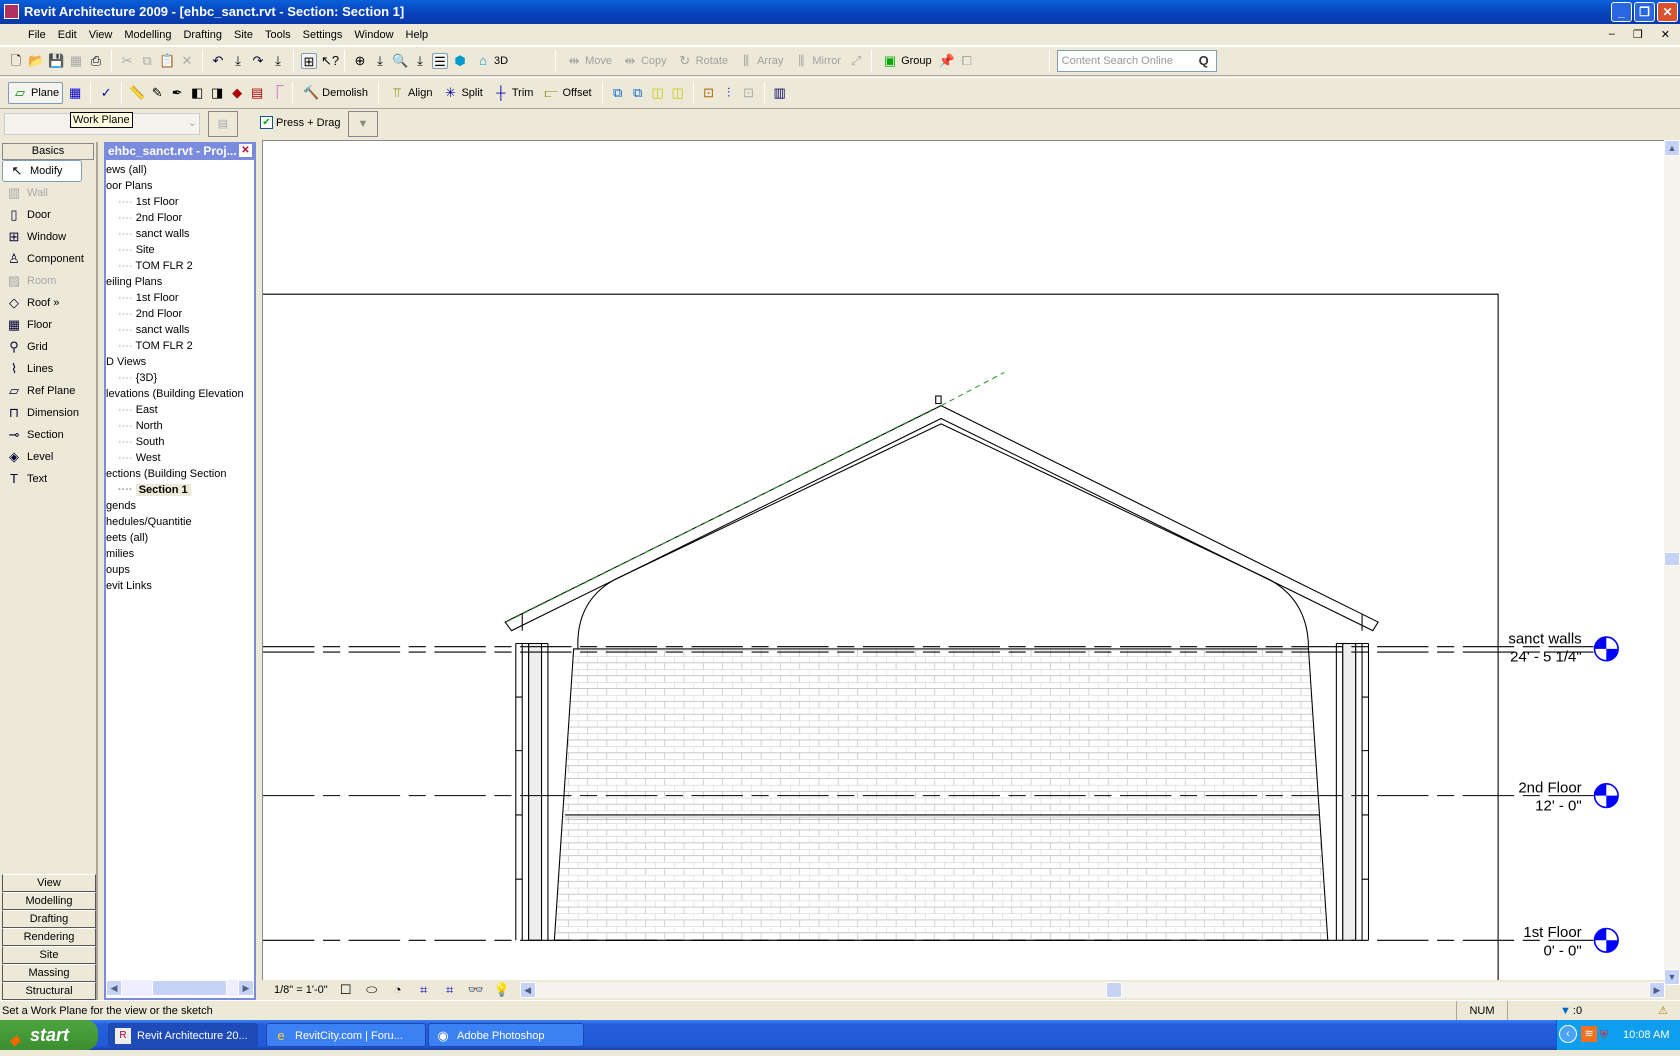 This screenshot has width=1680, height=1056. I want to click on plane-button: ▱ Plane, so click(36, 93).